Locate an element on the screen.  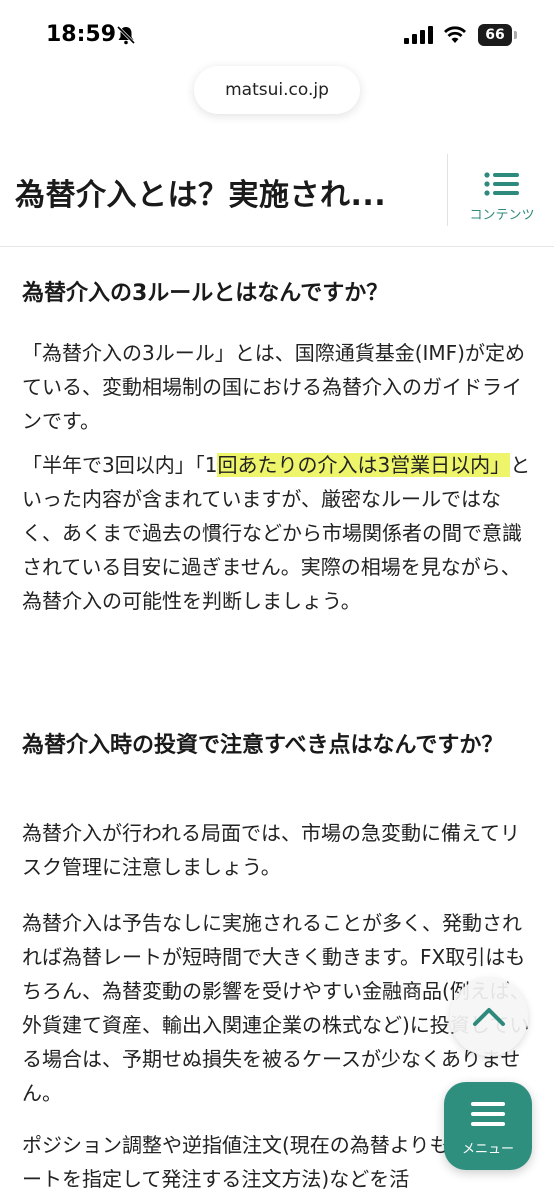
contents-button: コンテンツ is located at coordinates (502, 196).